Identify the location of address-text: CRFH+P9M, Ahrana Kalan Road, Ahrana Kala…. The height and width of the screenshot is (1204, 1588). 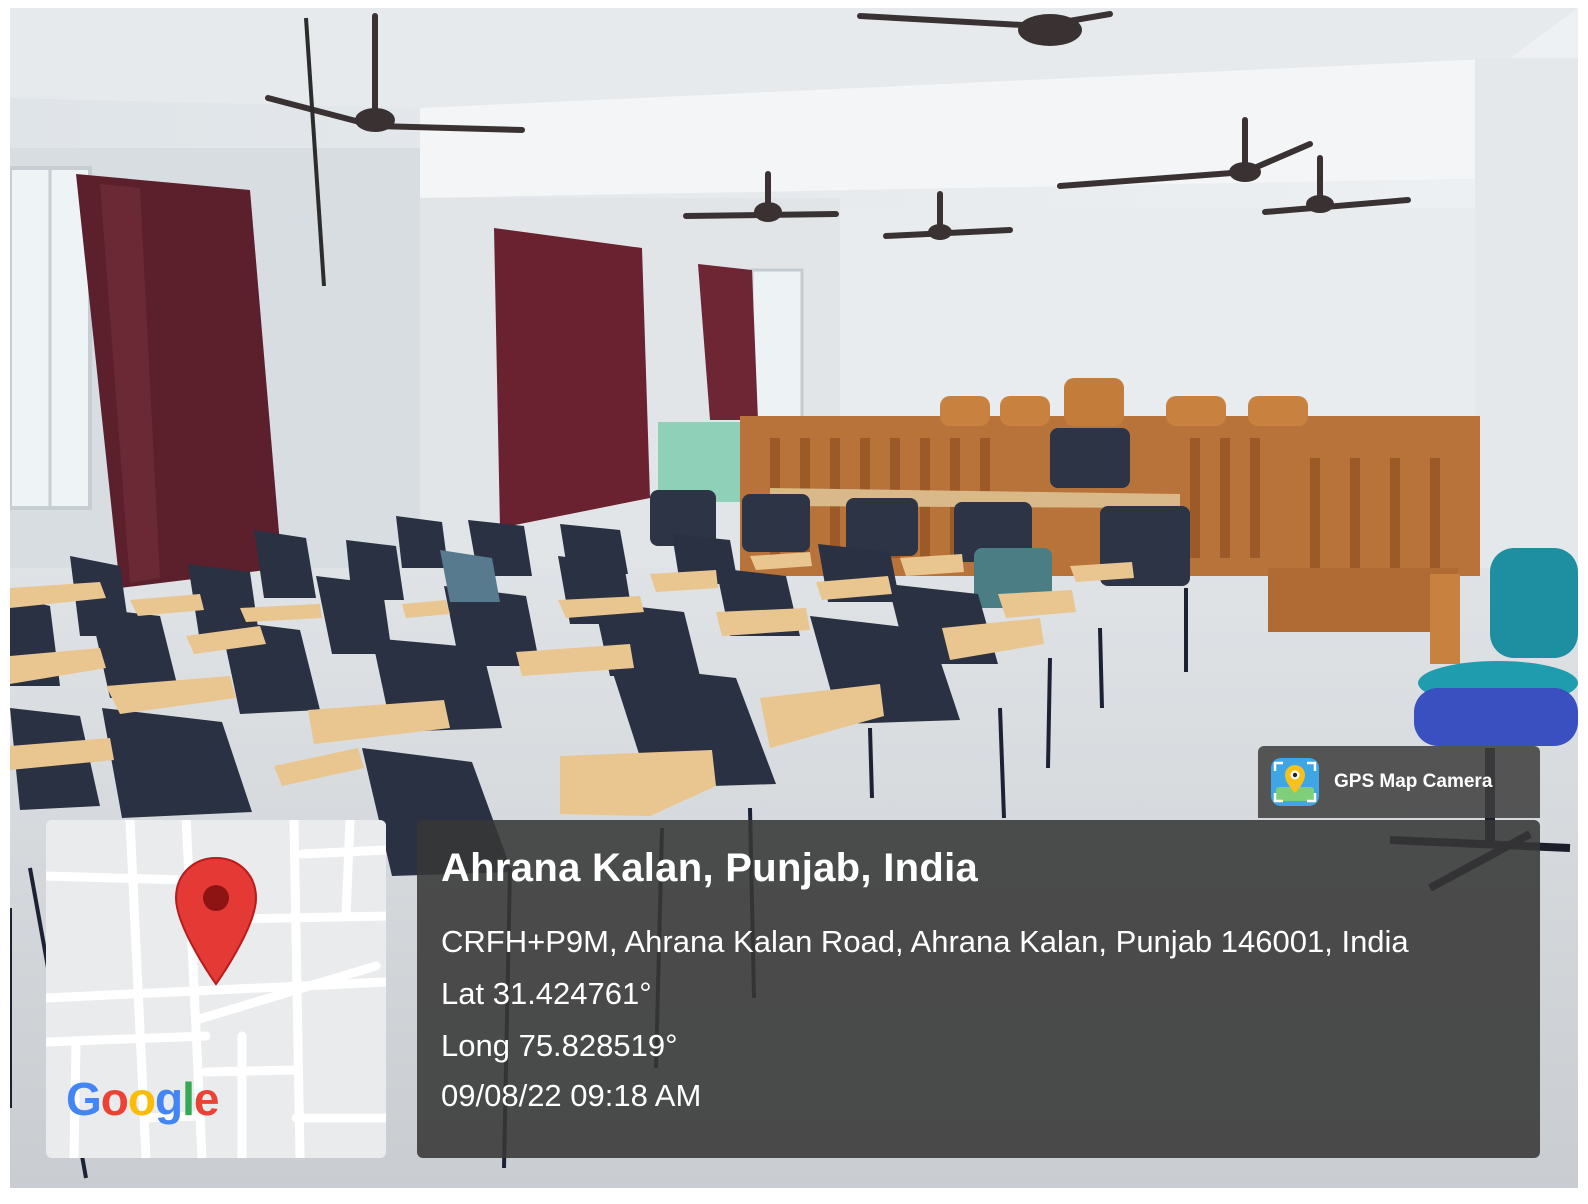
(925, 941).